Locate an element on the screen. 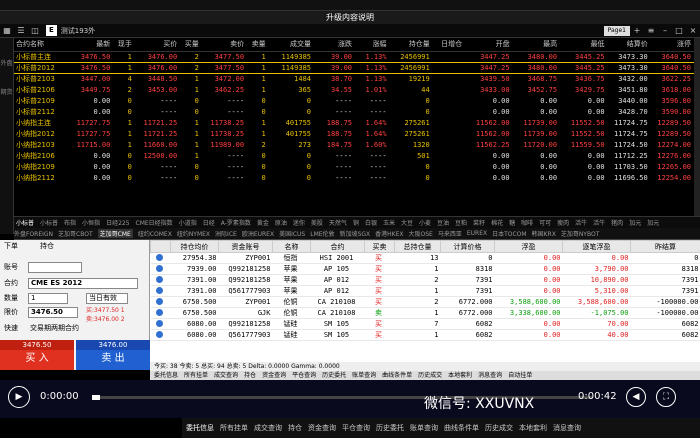 Image resolution: width=700 pixels, height=438 pixels. exchange-tab: 芝加哥CME is located at coordinates (115, 233).